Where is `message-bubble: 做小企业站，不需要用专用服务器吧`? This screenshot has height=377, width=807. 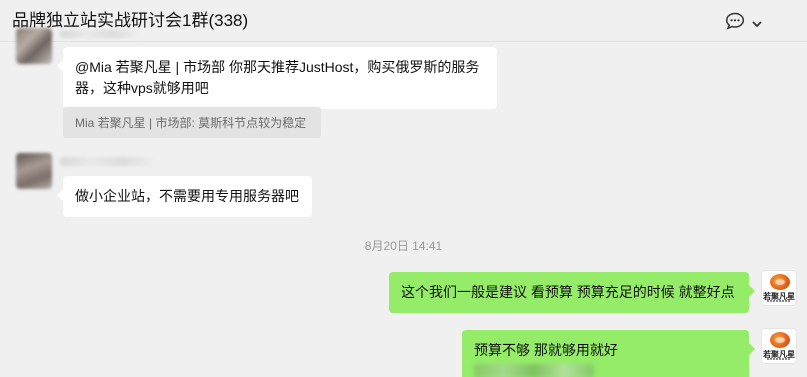 message-bubble: 做小企业站，不需要用专用服务器吧 is located at coordinates (184, 196).